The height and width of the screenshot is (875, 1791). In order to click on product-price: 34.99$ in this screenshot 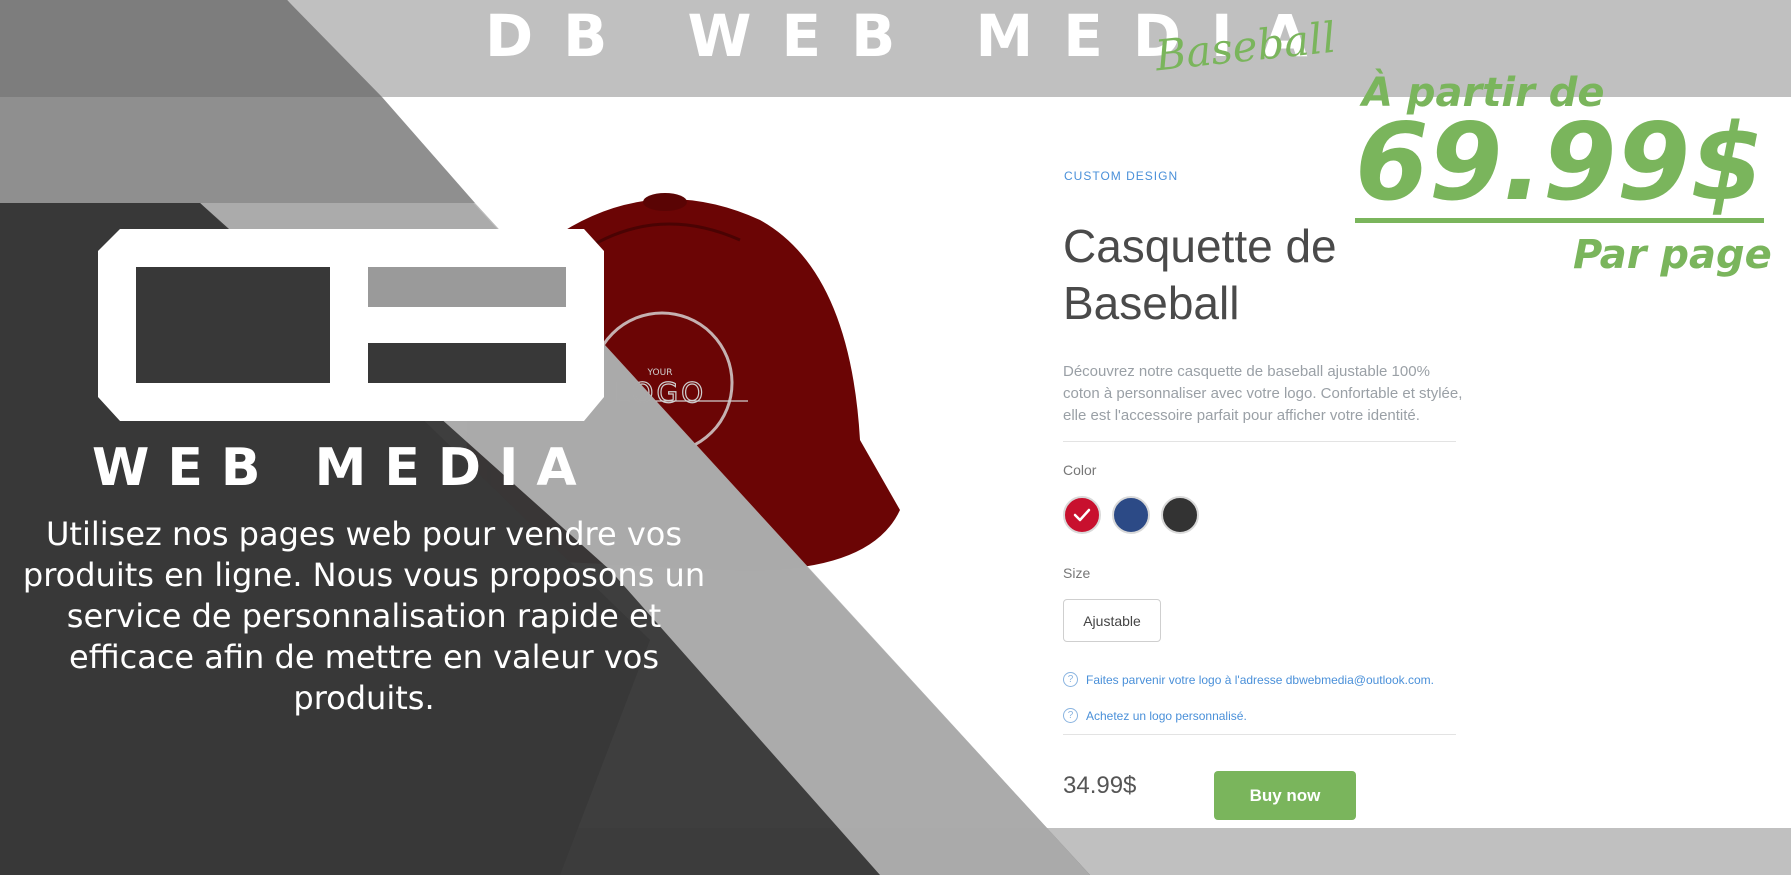, I will do `click(1100, 785)`.